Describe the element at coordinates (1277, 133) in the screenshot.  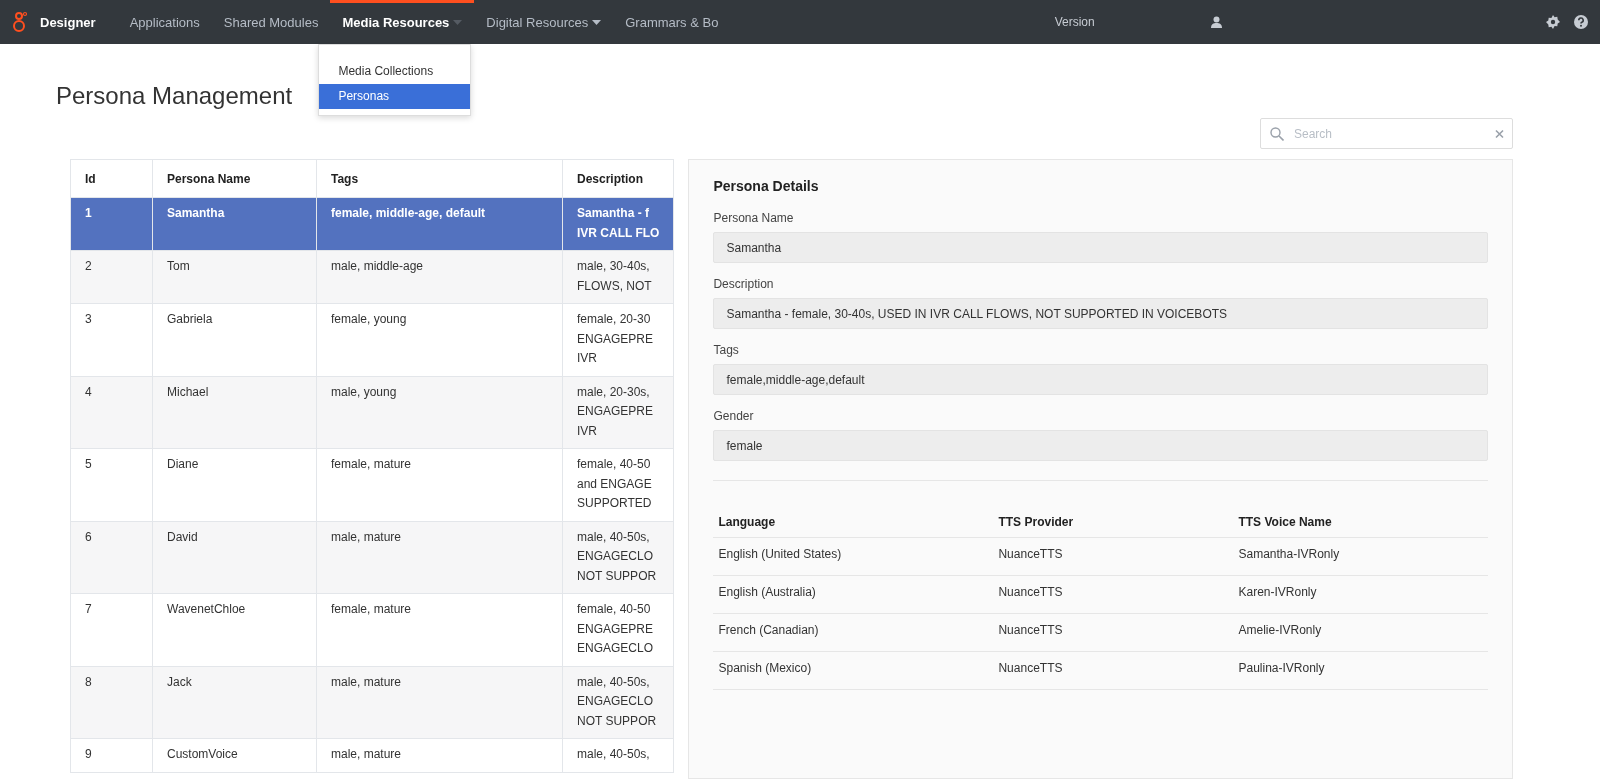
I see `search-icon` at that location.